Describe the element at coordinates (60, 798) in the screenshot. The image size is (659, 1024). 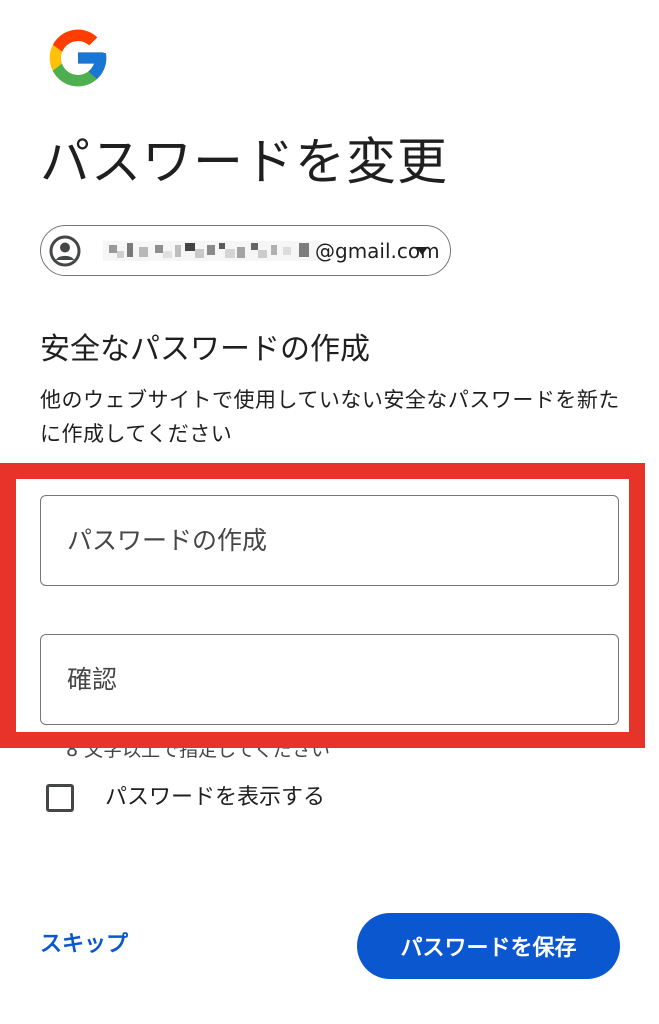
I see `show-password-checkbox` at that location.